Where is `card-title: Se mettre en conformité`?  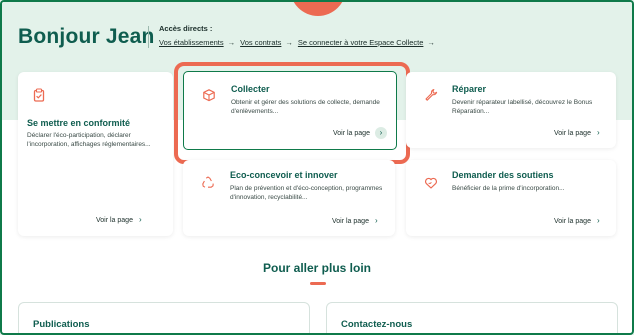 card-title: Se mettre en conformité is located at coordinates (79, 123).